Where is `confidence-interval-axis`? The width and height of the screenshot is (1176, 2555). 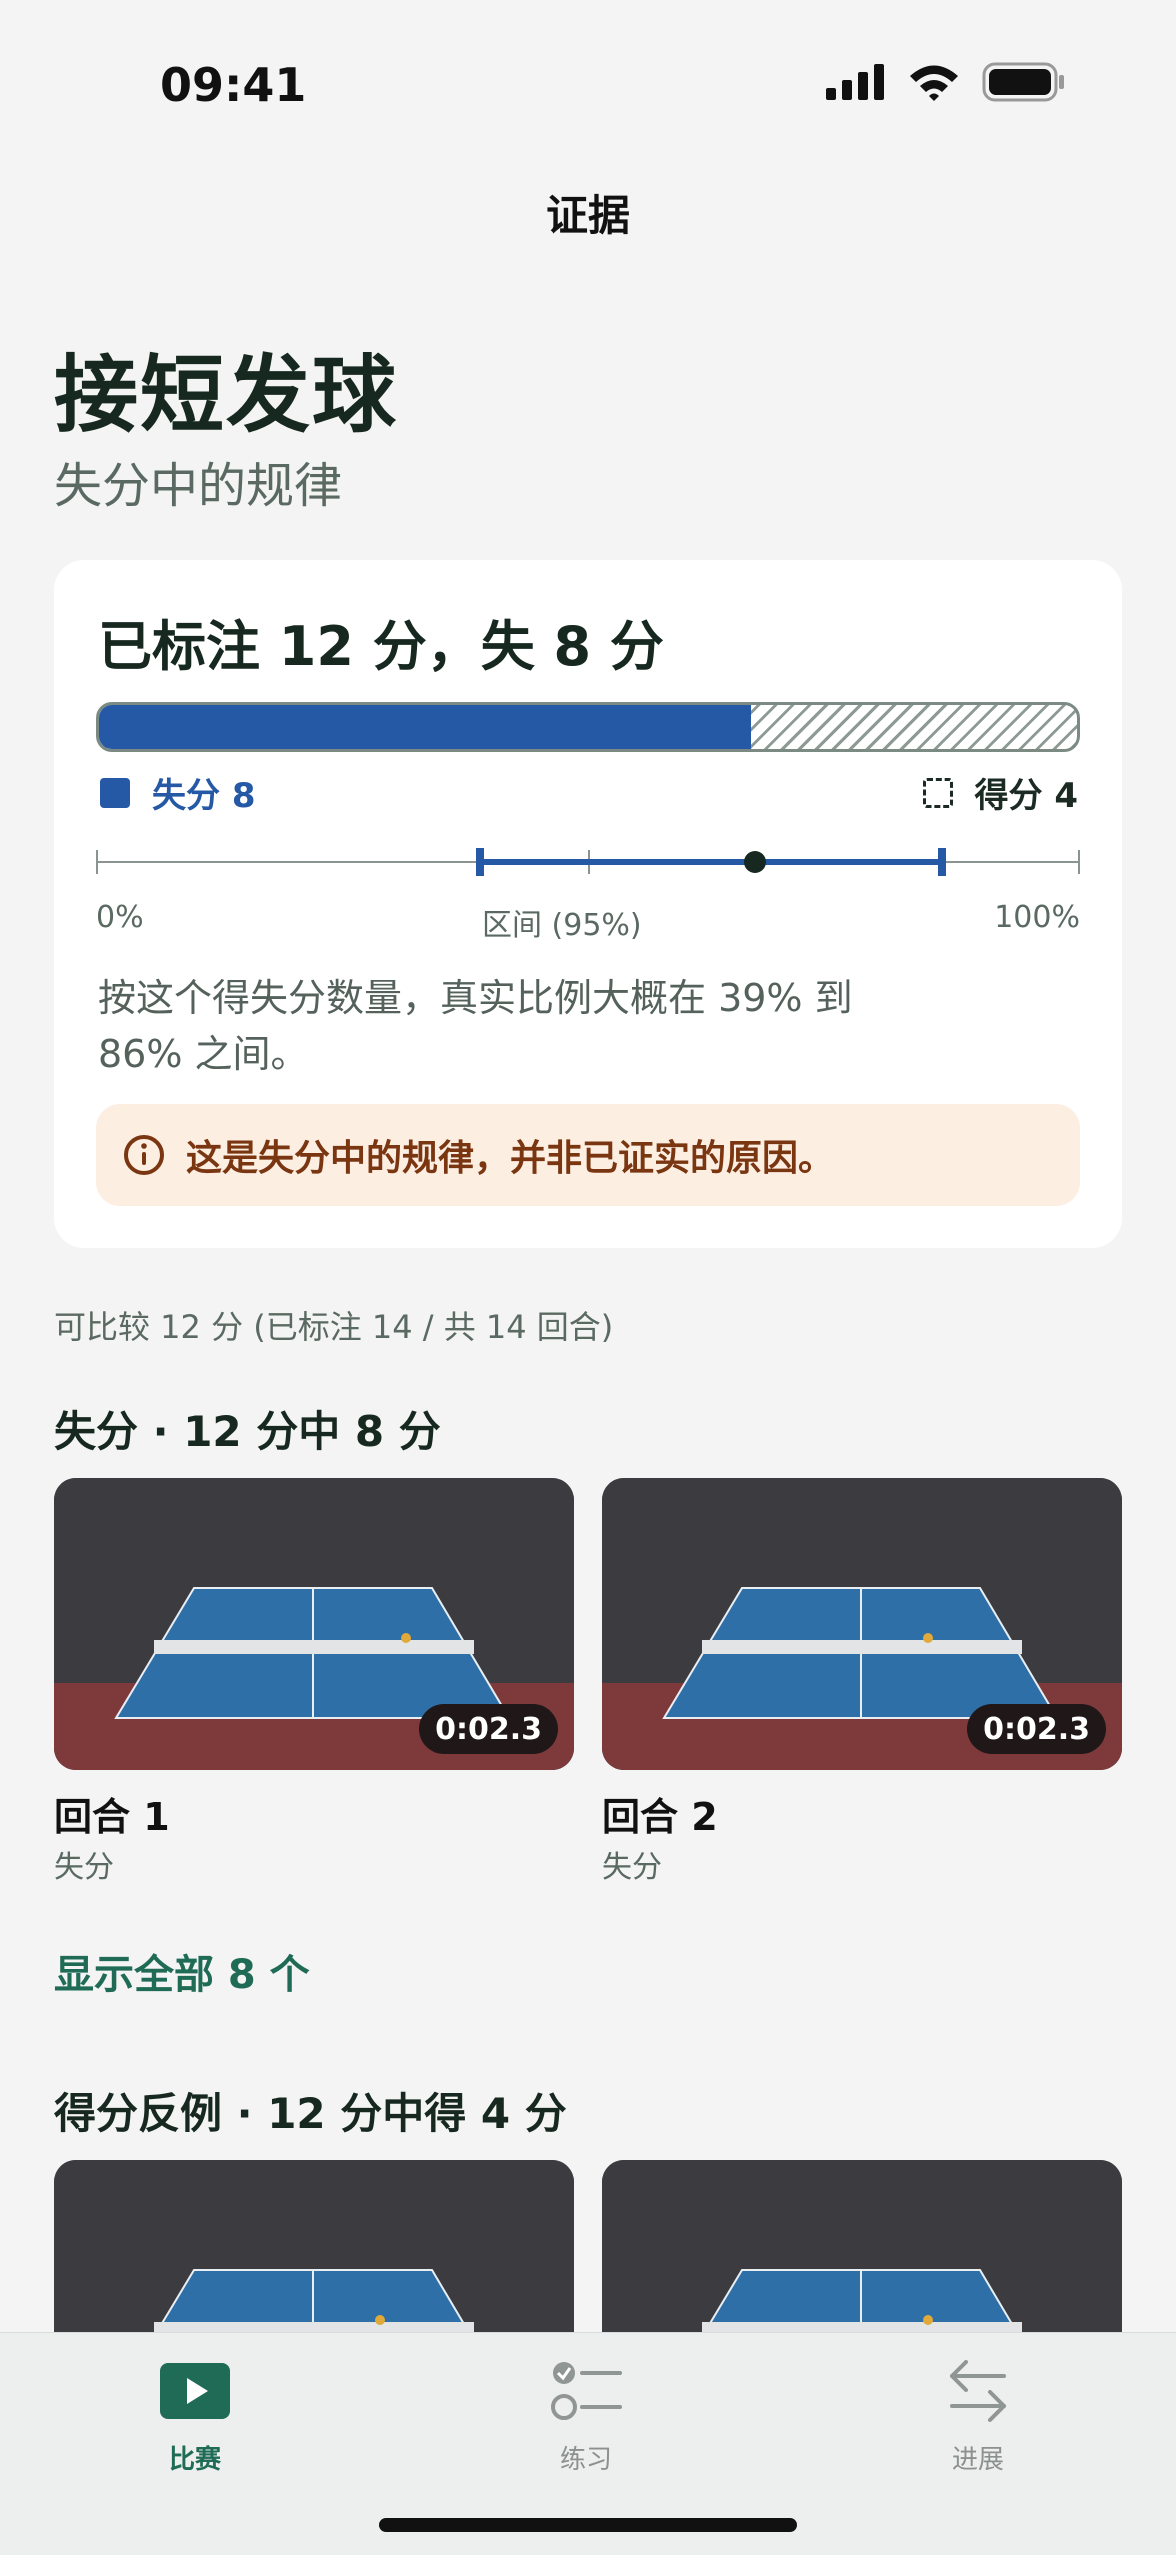
confidence-interval-axis is located at coordinates (588, 862).